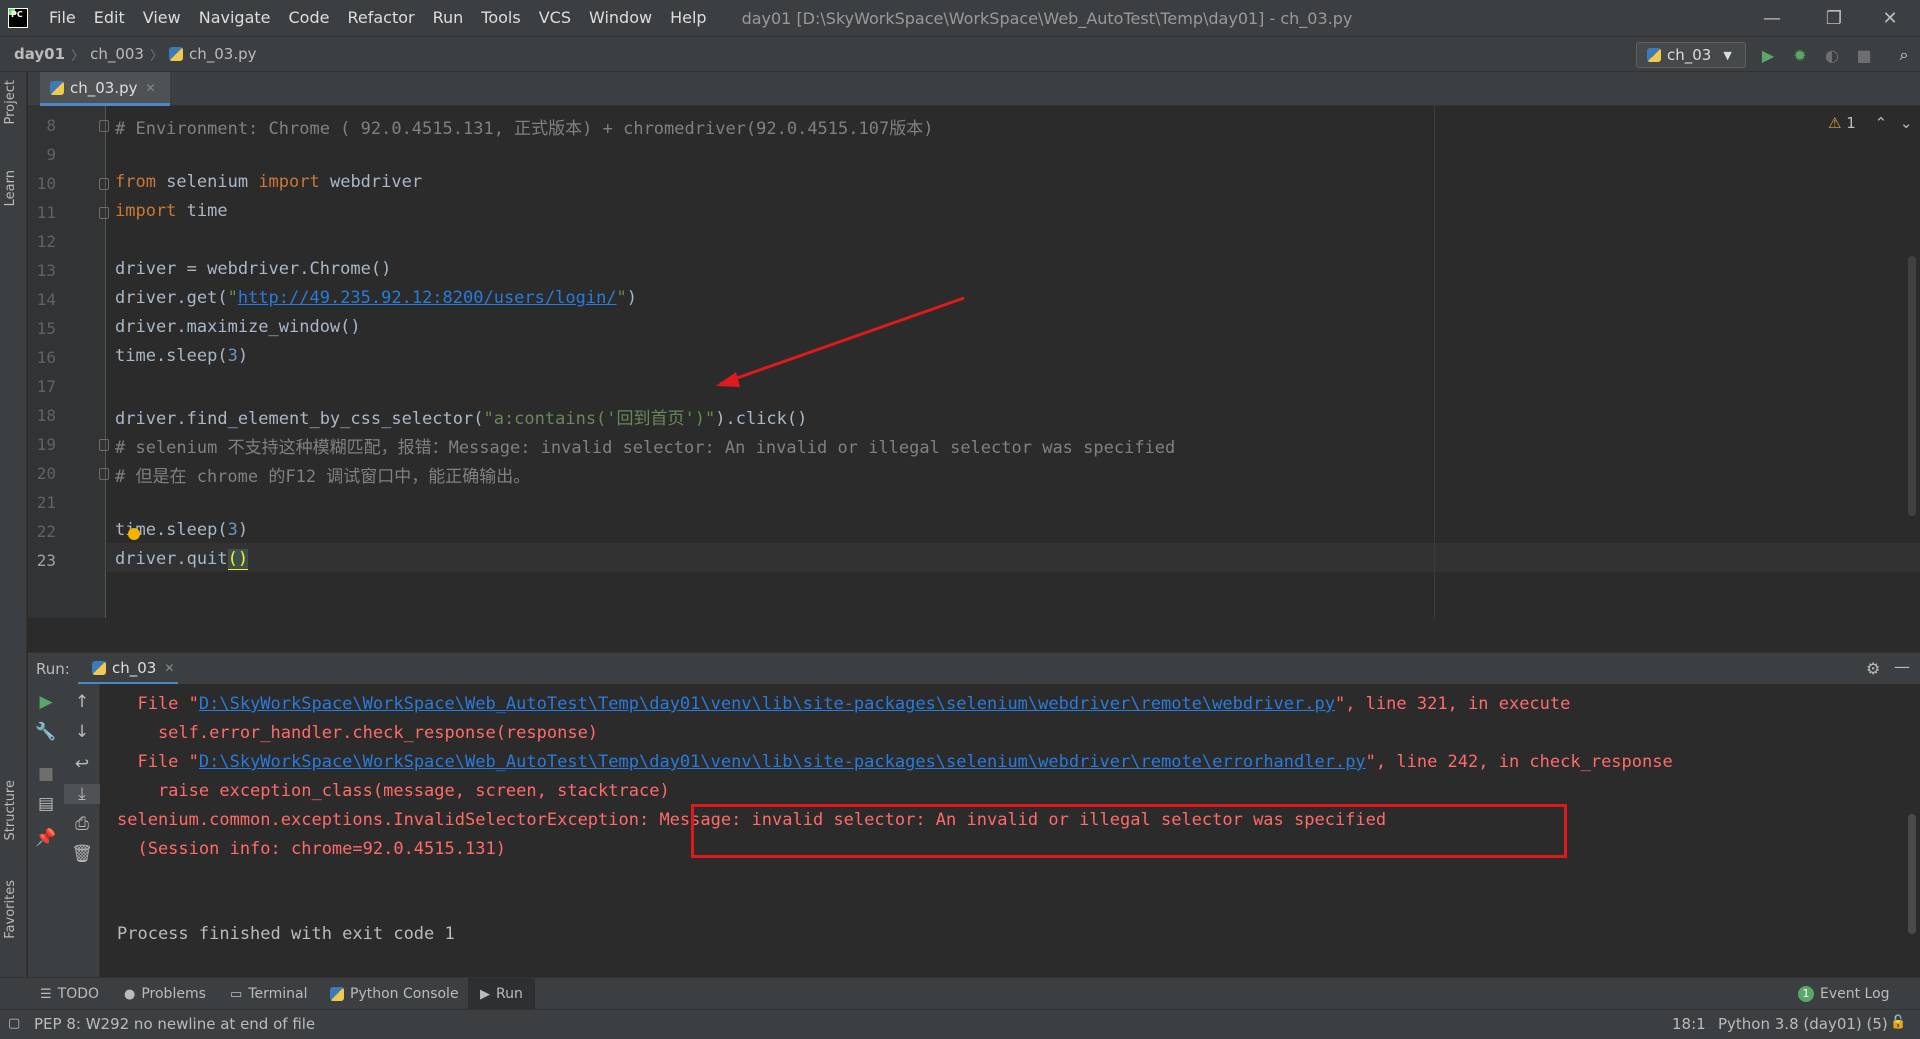 The image size is (1920, 1039). I want to click on menu-code: Code, so click(309, 18).